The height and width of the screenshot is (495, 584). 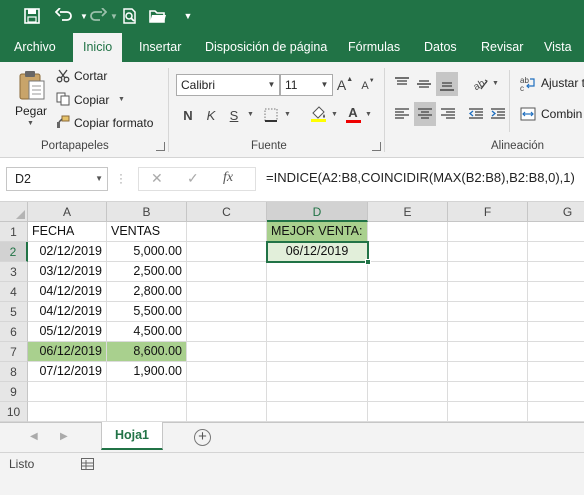 I want to click on cell-d1-mejor-venta-label: MEJOR VENTA:, so click(x=317, y=232).